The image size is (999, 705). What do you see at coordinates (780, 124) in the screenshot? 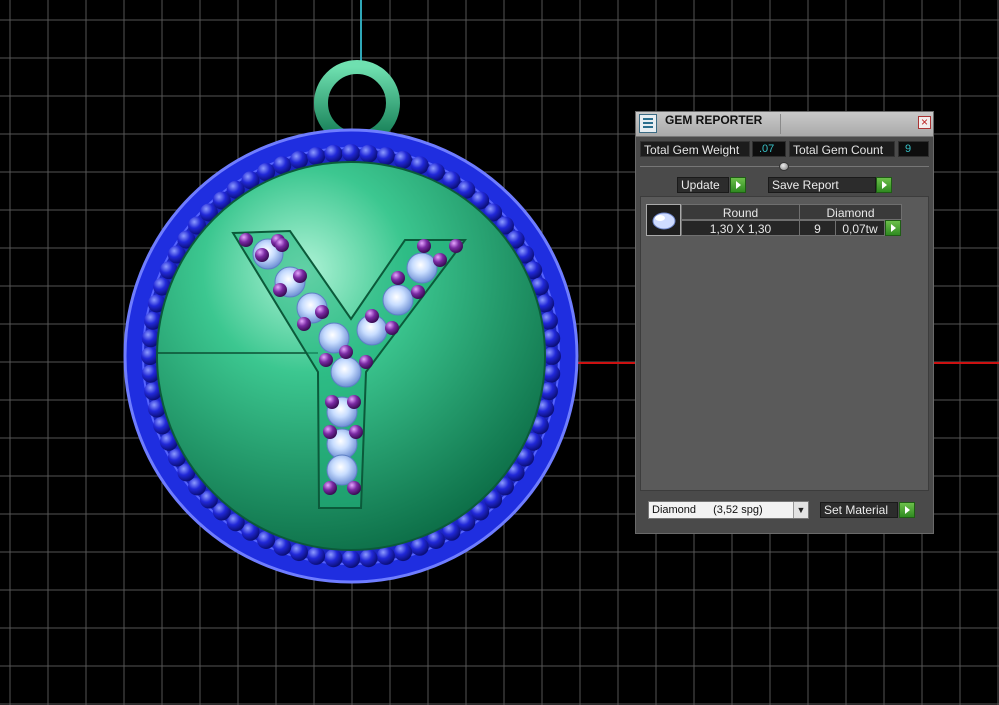
I see `titlebar-separator` at bounding box center [780, 124].